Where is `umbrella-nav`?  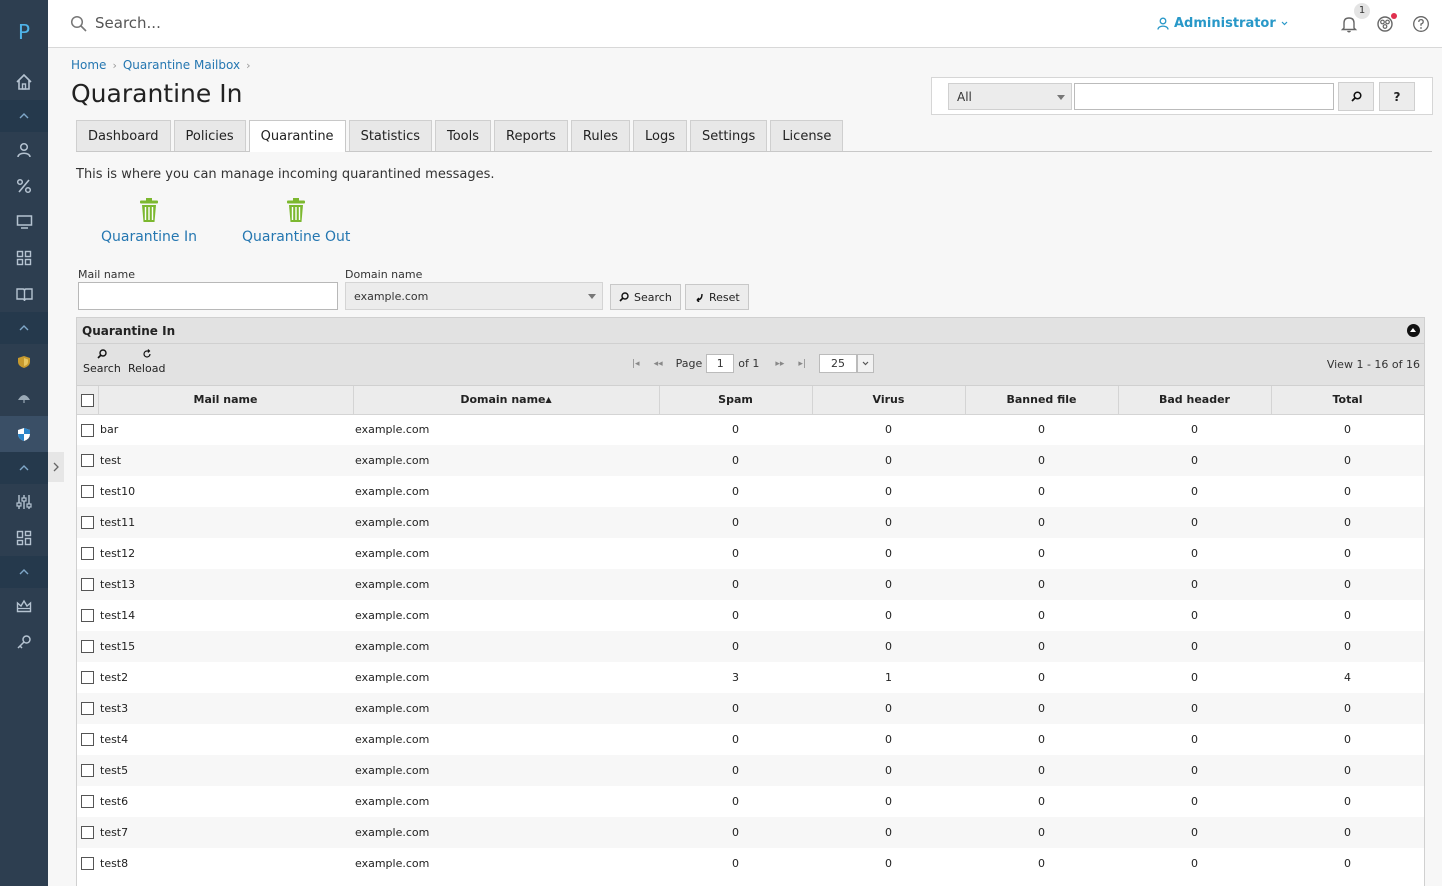 umbrella-nav is located at coordinates (24, 398).